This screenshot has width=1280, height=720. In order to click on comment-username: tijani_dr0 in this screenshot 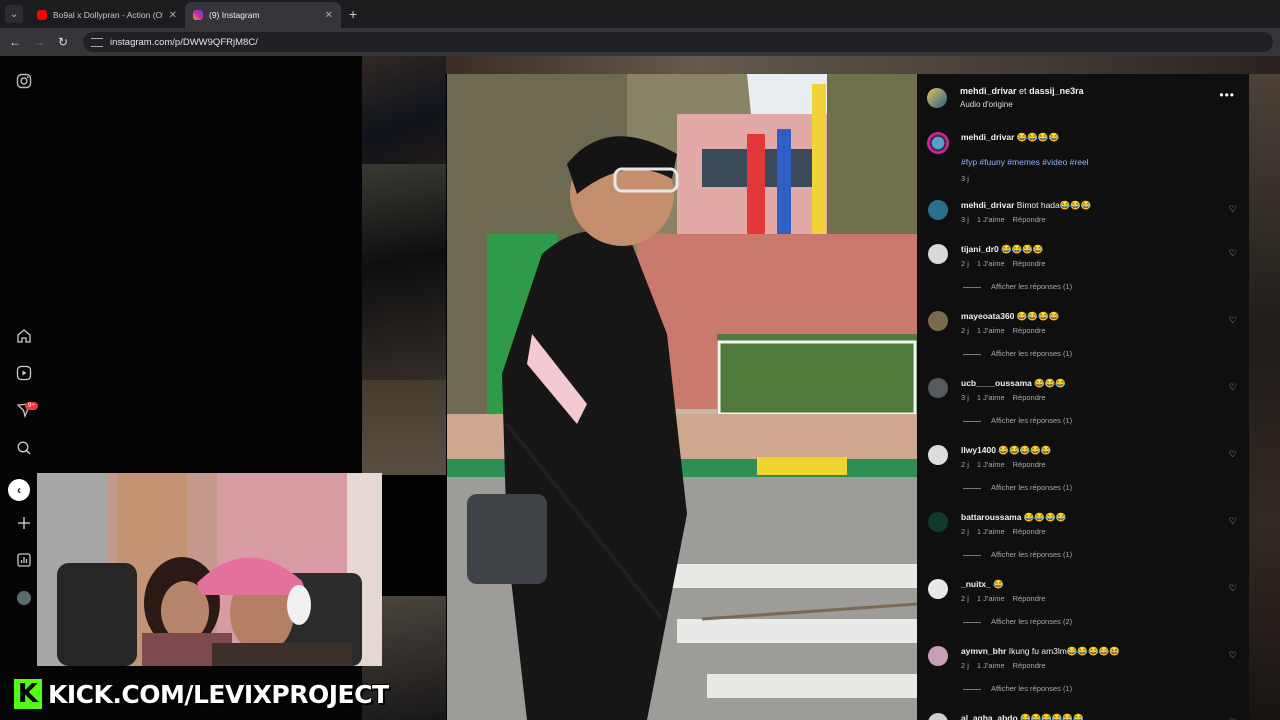, I will do `click(980, 249)`.